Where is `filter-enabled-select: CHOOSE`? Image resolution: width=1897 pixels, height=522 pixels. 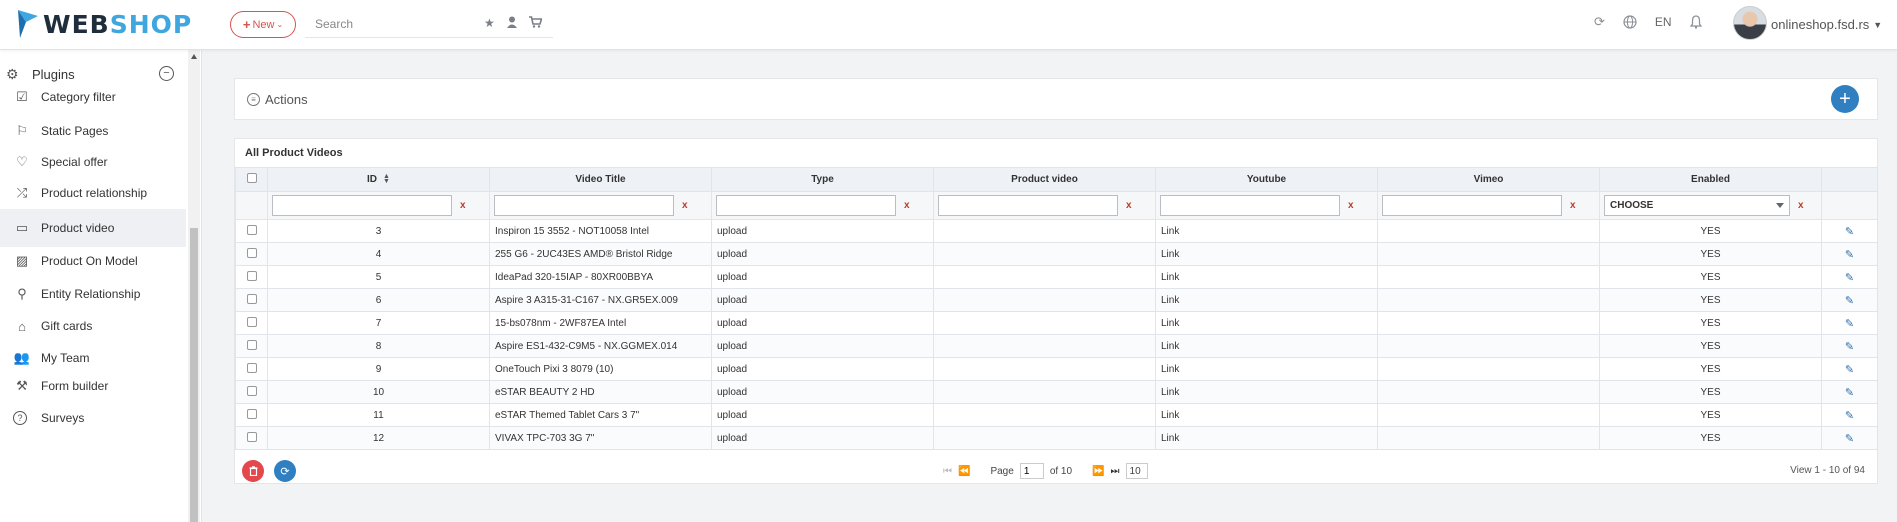
filter-enabled-select: CHOOSE is located at coordinates (1697, 205).